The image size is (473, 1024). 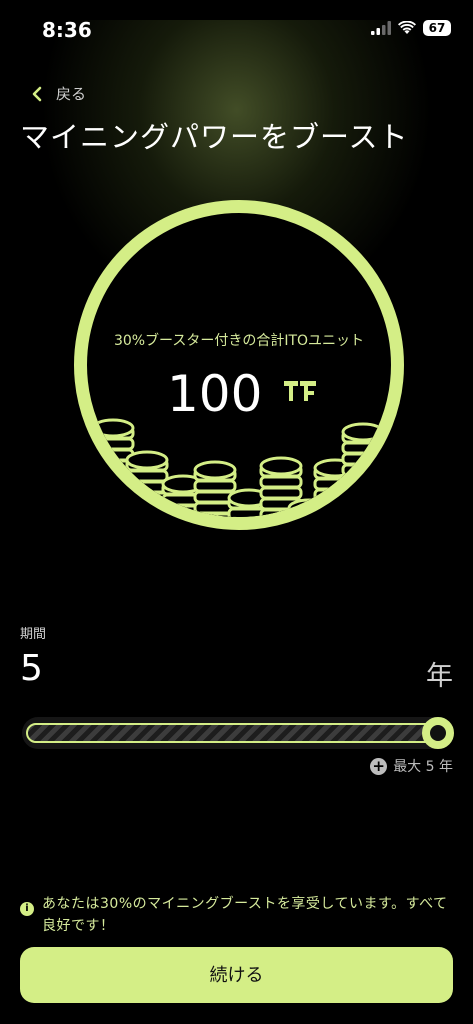 I want to click on back-button: 戻る, so click(x=59, y=93).